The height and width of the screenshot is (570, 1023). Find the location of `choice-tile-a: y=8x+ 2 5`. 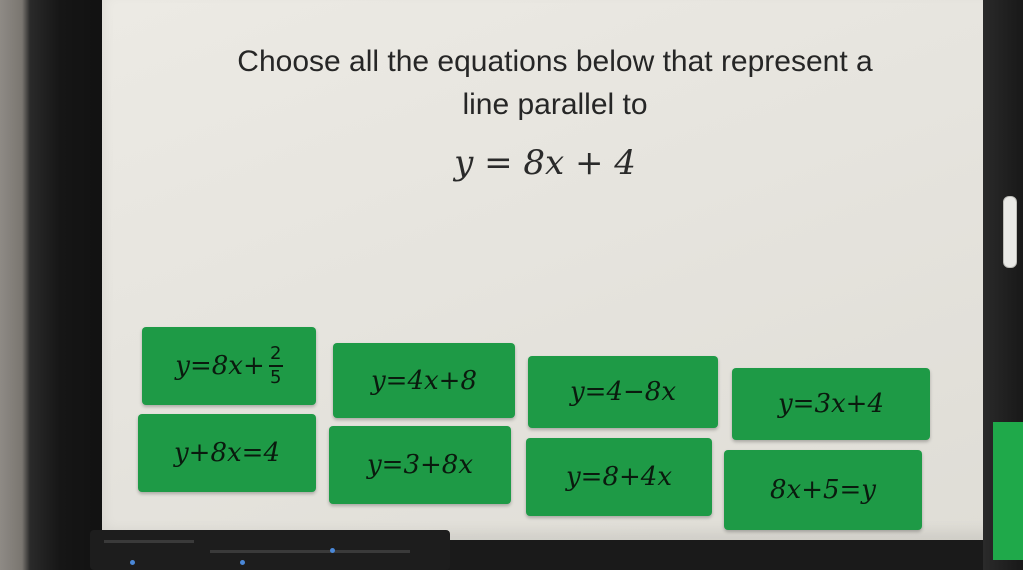

choice-tile-a: y=8x+ 2 5 is located at coordinates (229, 366).